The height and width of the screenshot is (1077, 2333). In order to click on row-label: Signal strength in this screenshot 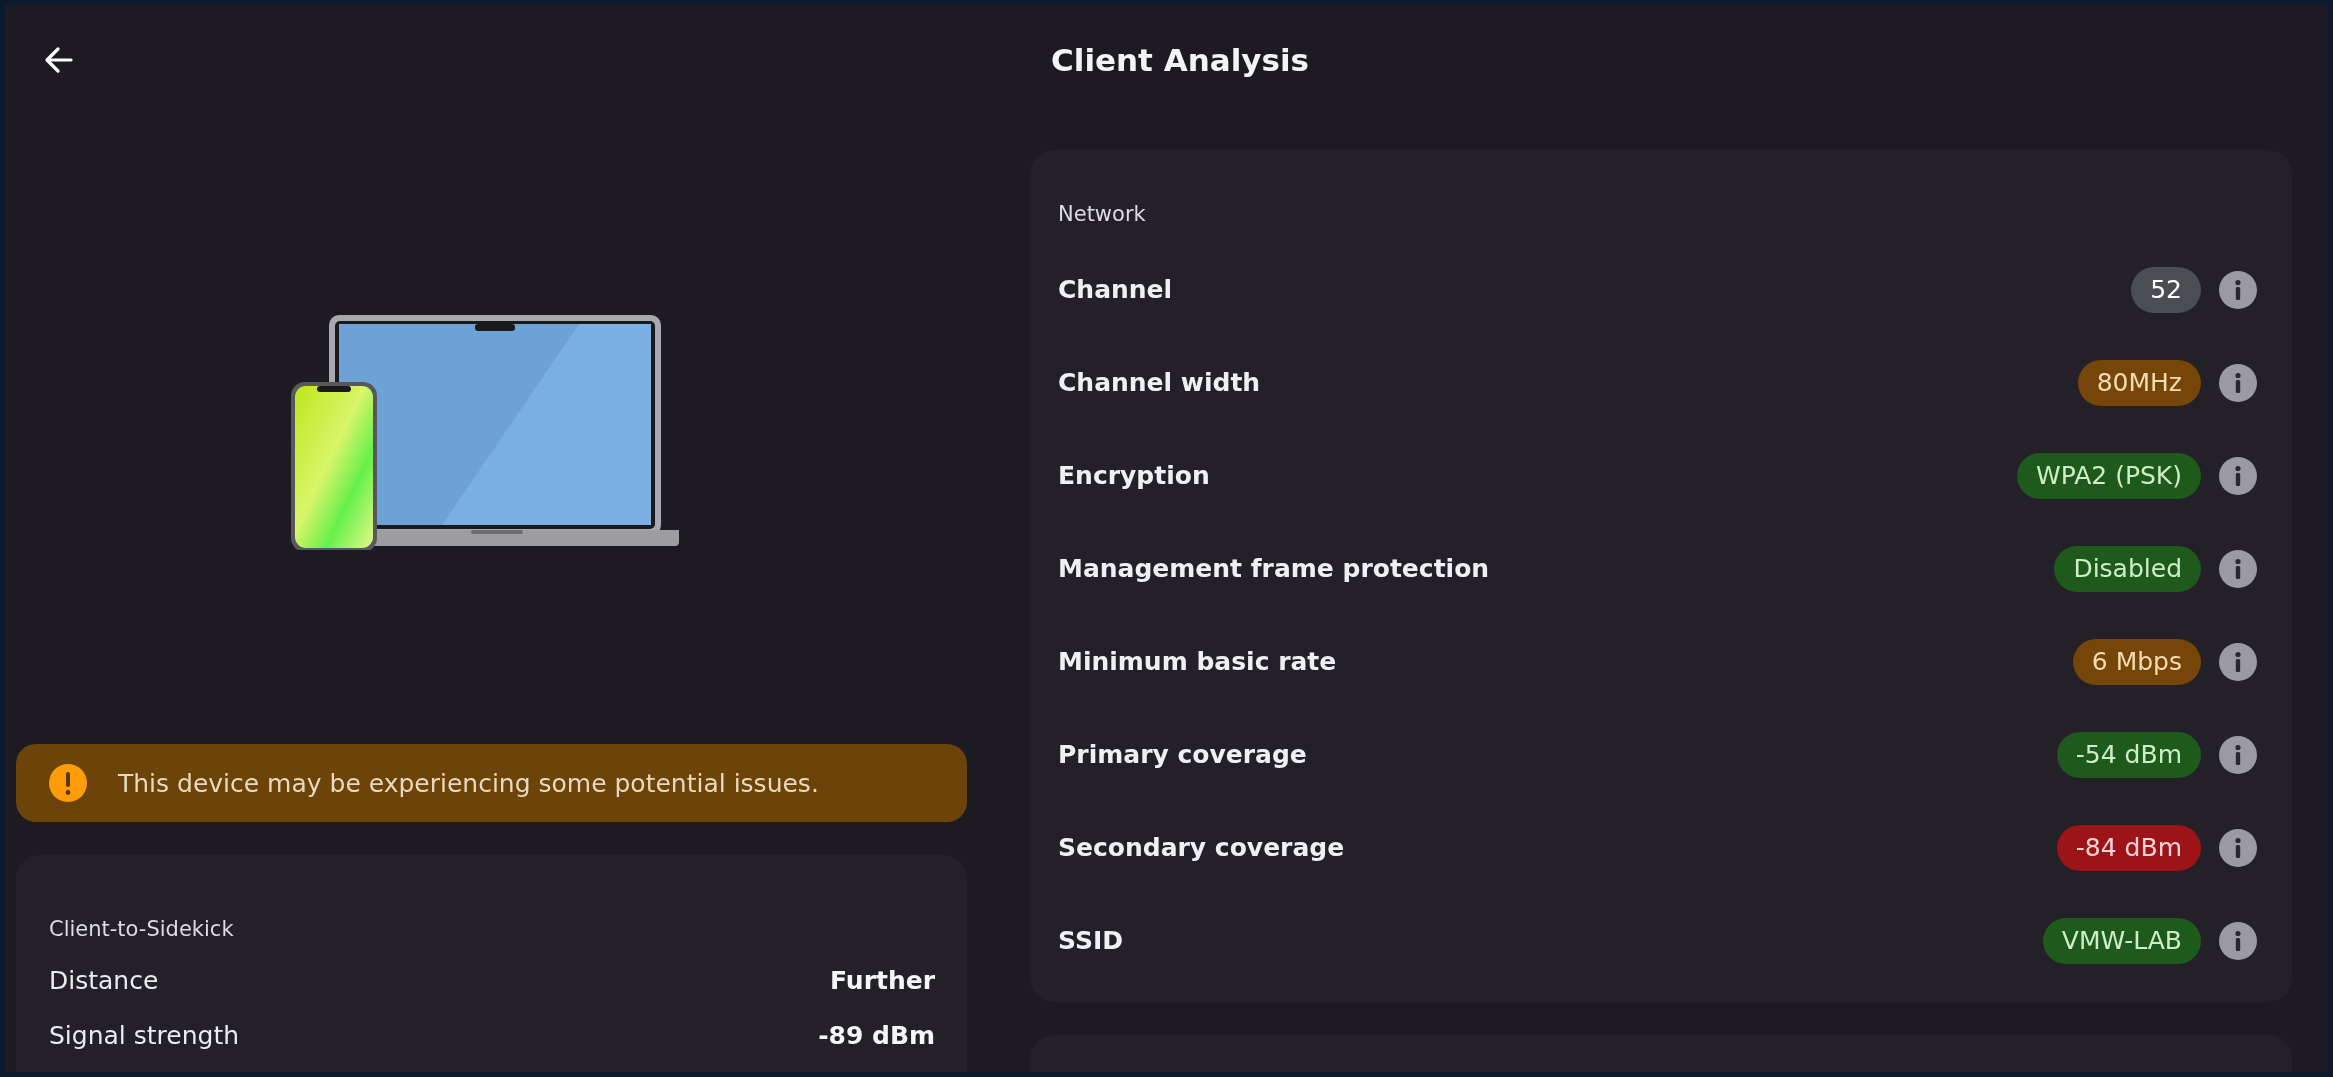, I will do `click(144, 1035)`.